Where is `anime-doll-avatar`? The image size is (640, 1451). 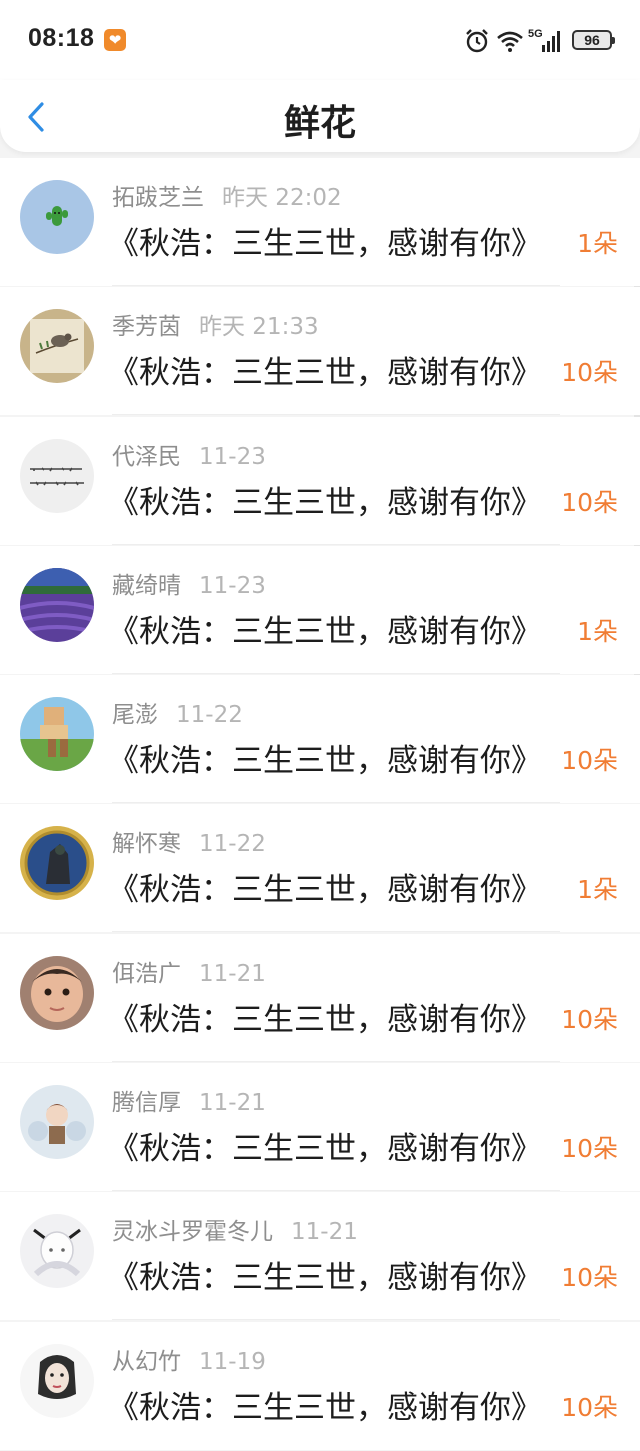
anime-doll-avatar is located at coordinates (57, 1122).